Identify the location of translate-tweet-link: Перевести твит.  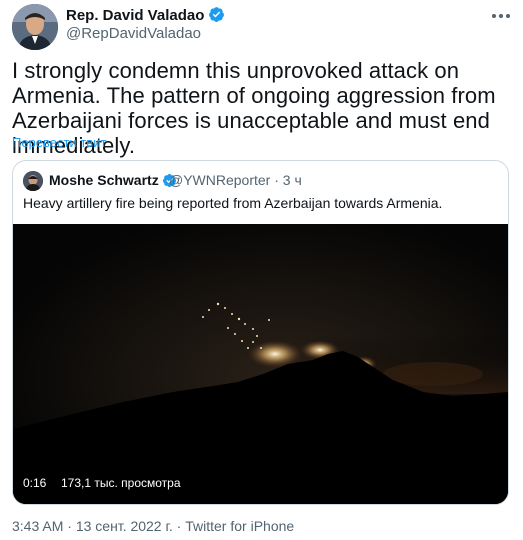
(59, 142).